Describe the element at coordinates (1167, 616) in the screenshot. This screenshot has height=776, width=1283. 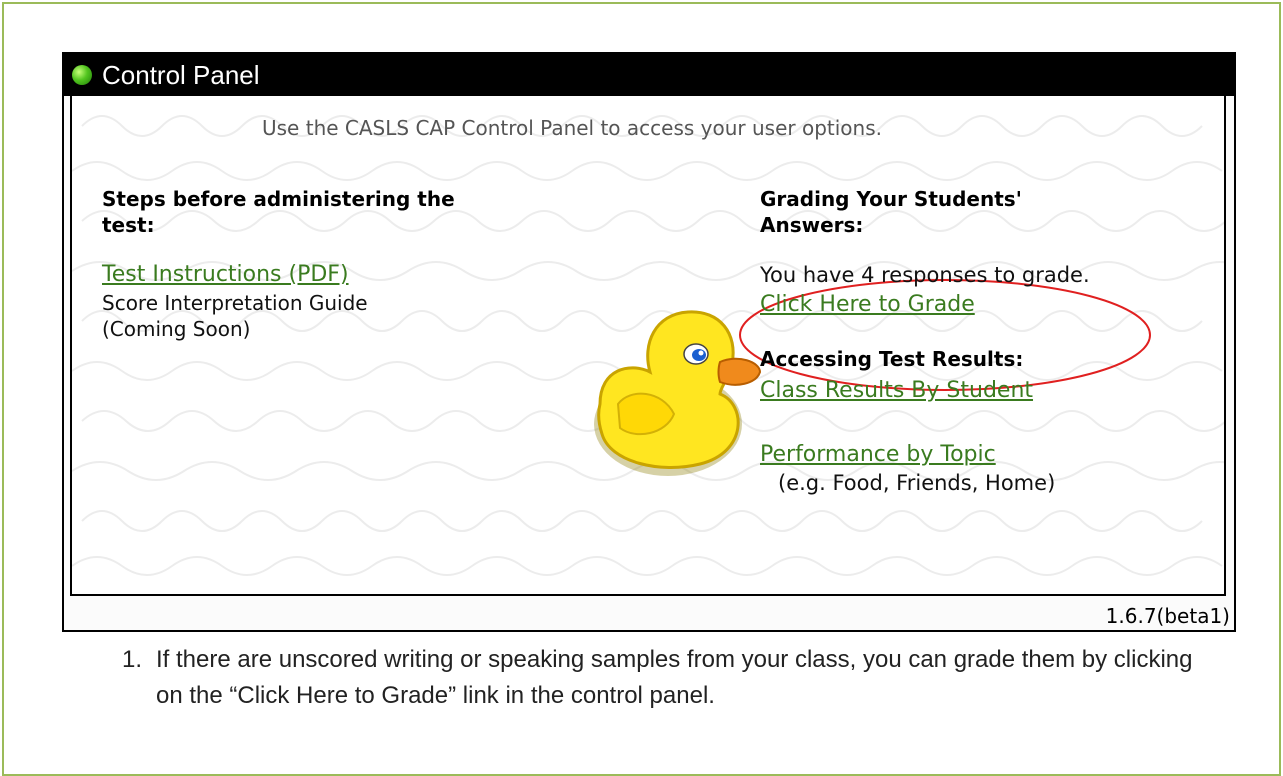
I see `version-label: 1.6.7(beta1)` at that location.